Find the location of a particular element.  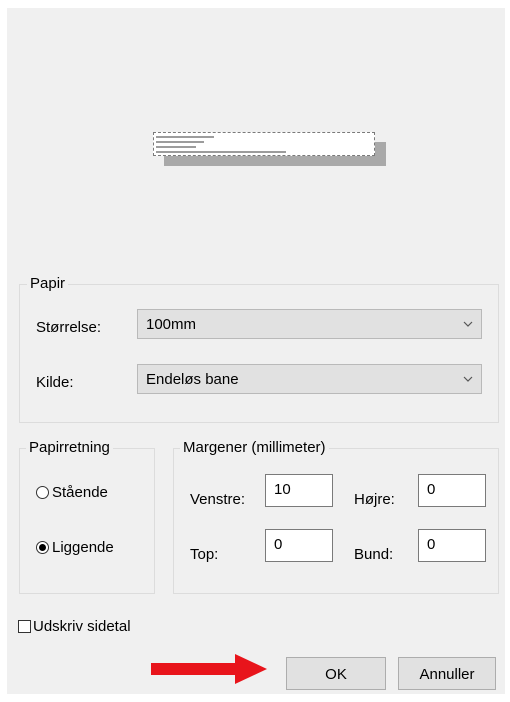

cancel-button-label: Annuller is located at coordinates (447, 674).